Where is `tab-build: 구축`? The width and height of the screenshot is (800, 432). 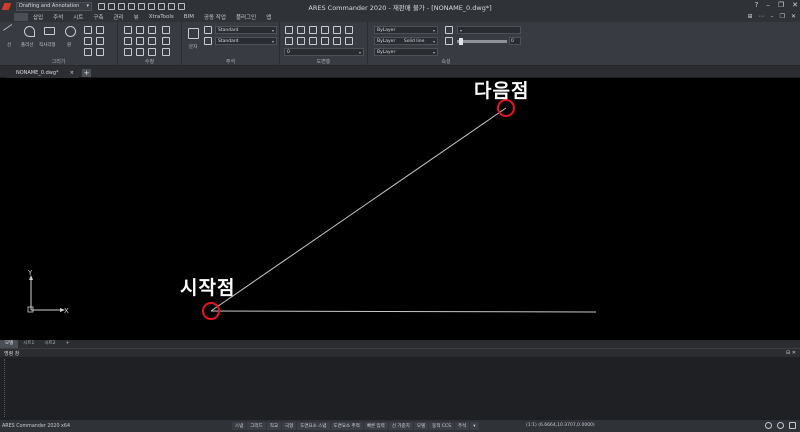 tab-build: 구축 is located at coordinates (98, 17).